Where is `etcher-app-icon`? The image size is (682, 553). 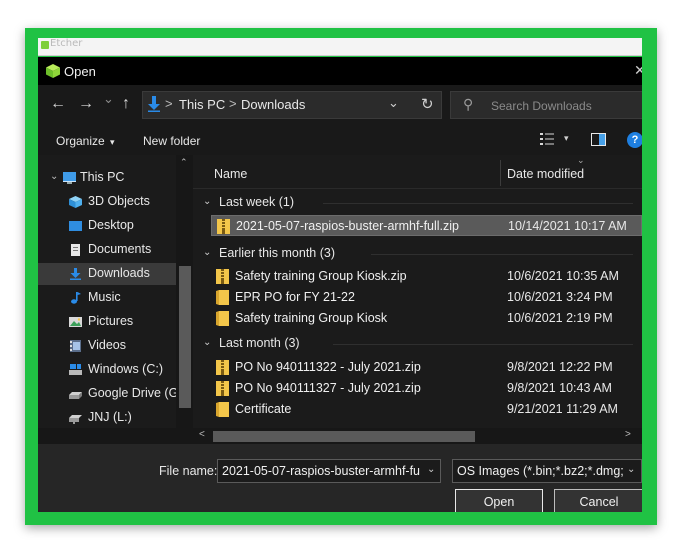
etcher-app-icon is located at coordinates (45, 45).